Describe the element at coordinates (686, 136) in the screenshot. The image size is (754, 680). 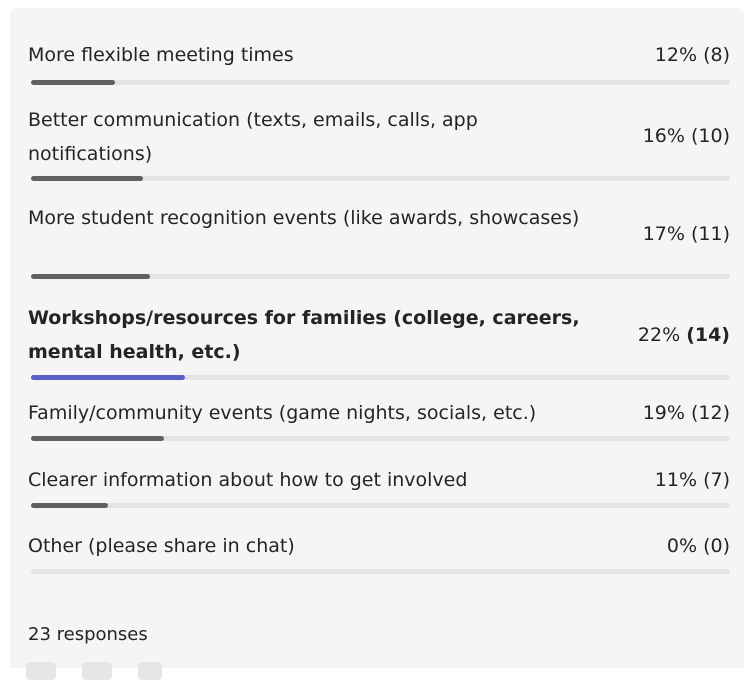
I see `poll-option-result: 16% (10)` at that location.